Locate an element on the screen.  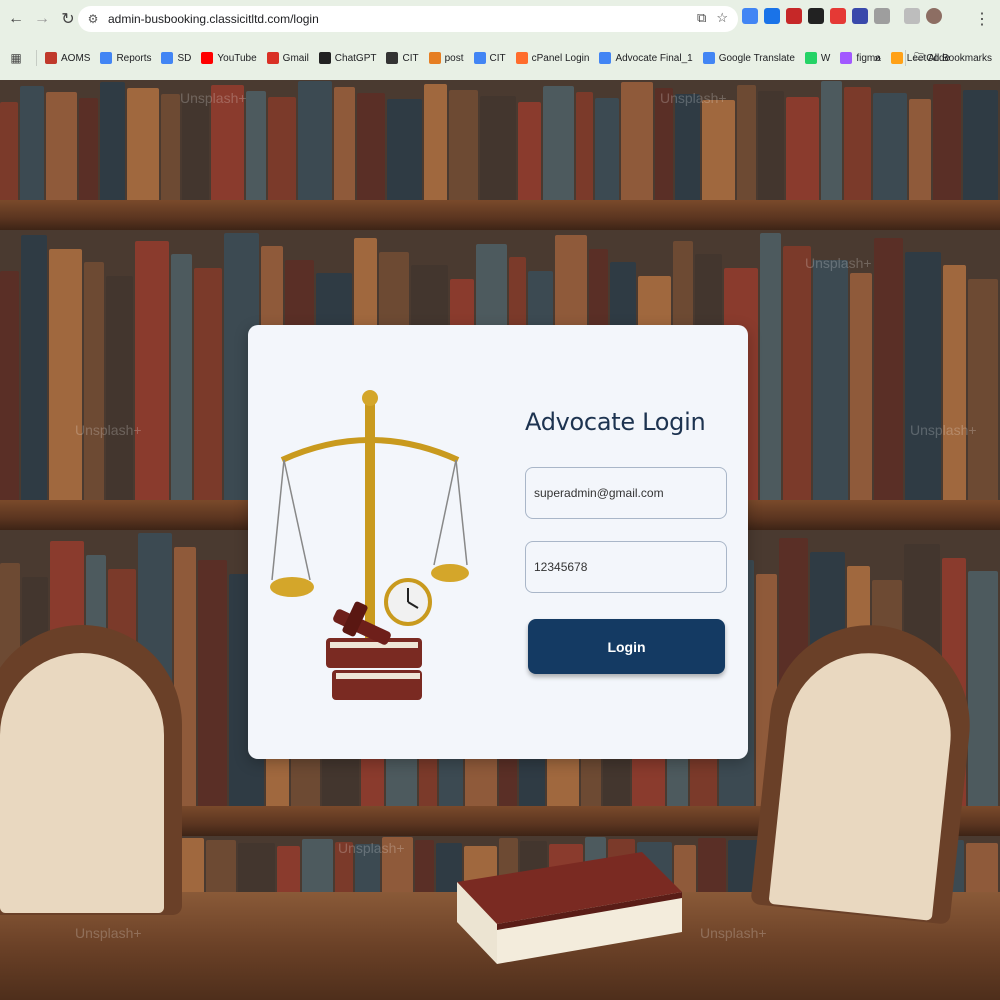
menu-kebab-icon: ⋮ is located at coordinates (982, 19).